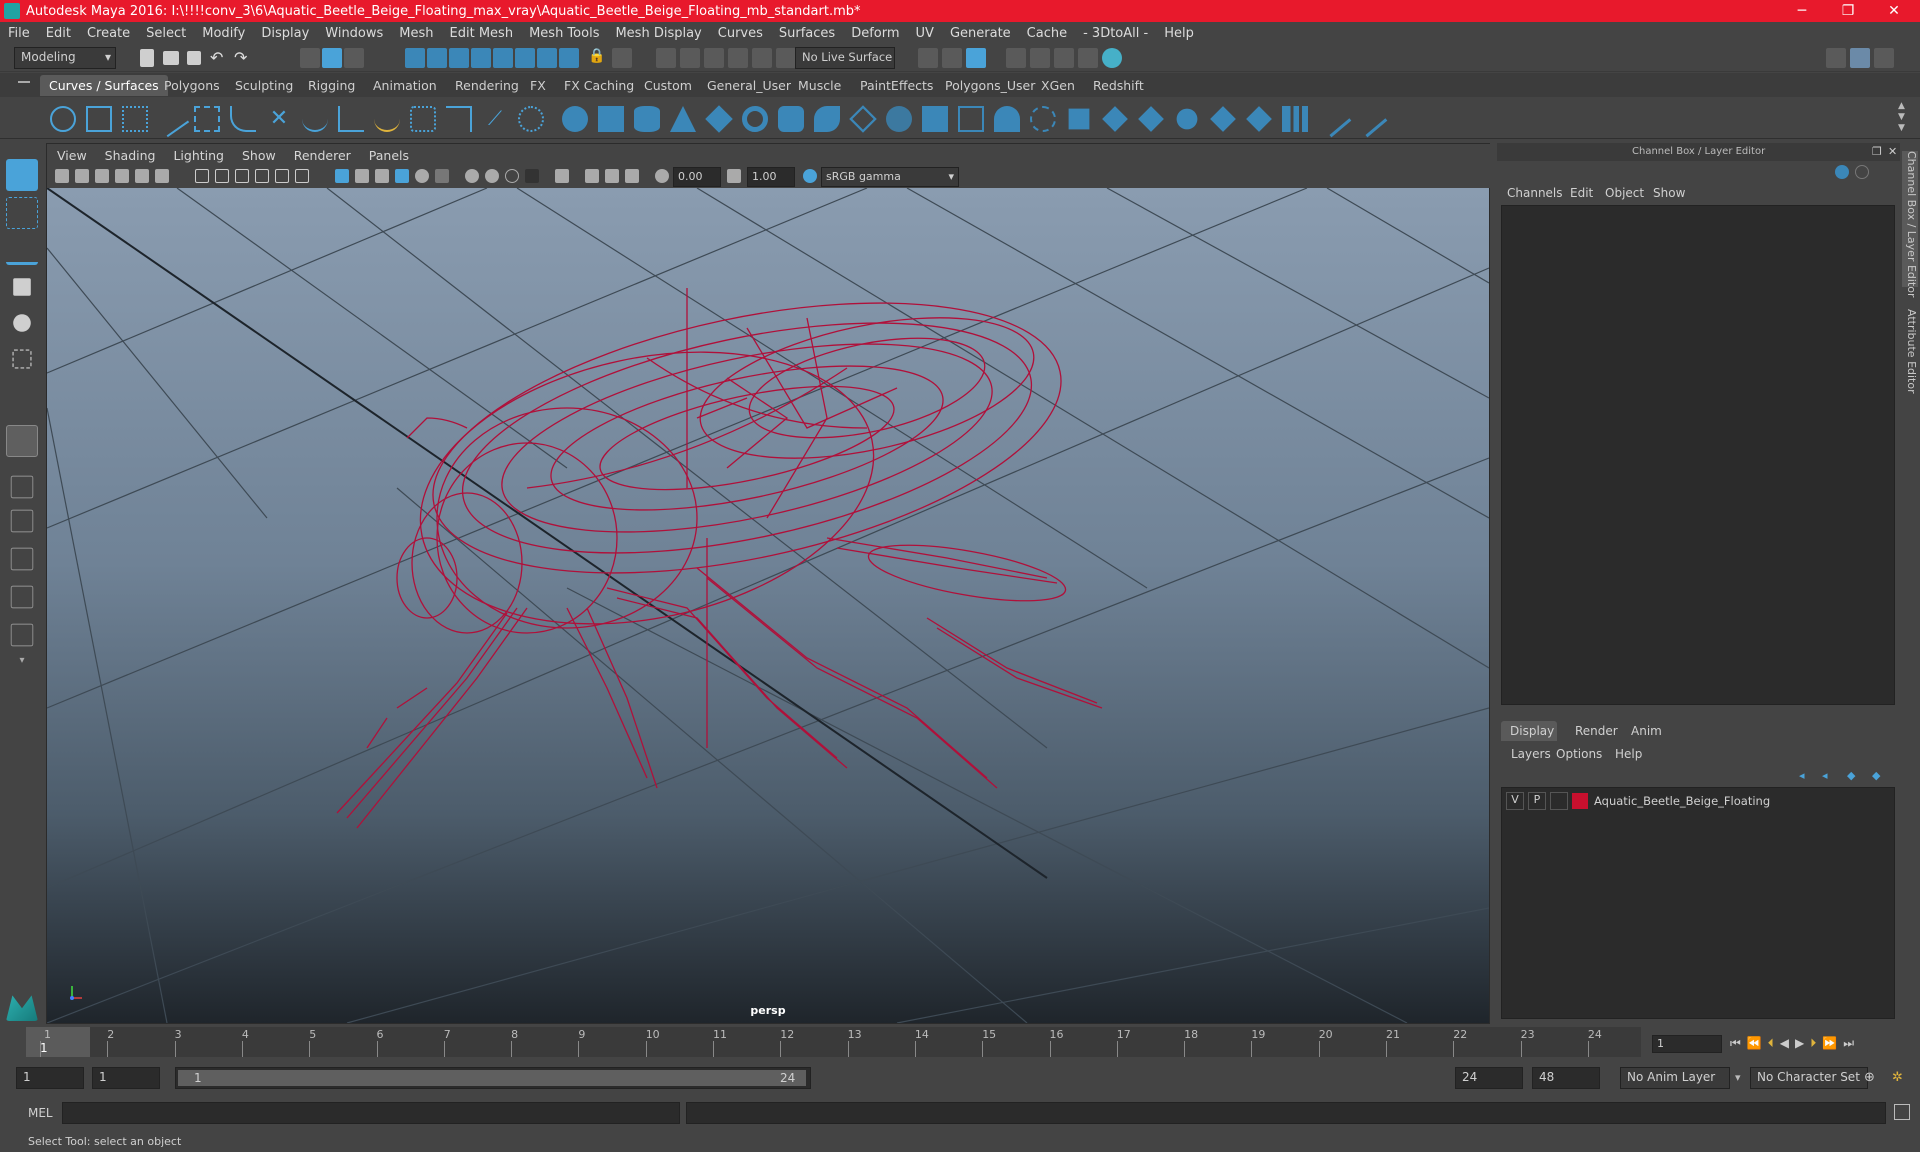  Describe the element at coordinates (976, 58) in the screenshot. I see `ipr-render-icon` at that location.